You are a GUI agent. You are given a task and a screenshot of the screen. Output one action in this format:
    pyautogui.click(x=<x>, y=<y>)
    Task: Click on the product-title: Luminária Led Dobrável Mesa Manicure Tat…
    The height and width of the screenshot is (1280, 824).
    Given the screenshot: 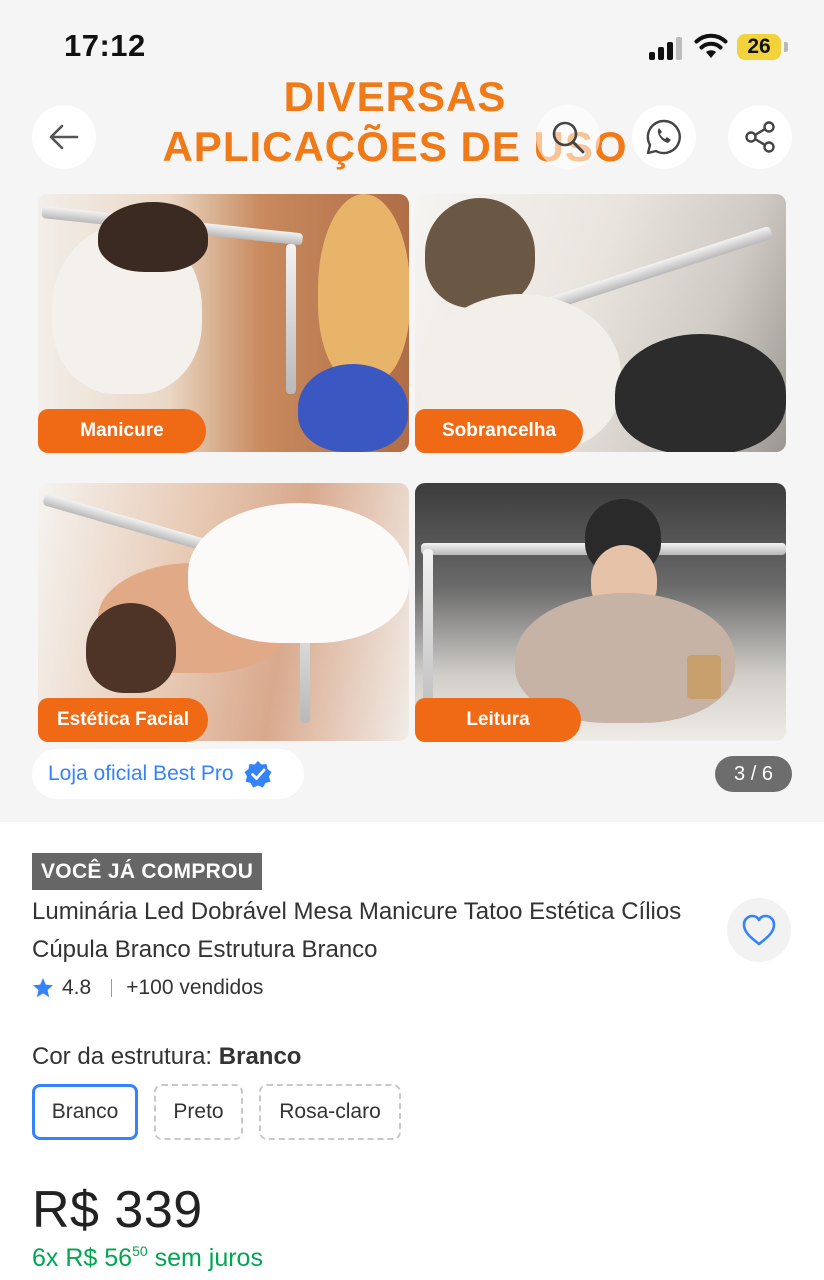 What is the action you would take?
    pyautogui.click(x=357, y=930)
    